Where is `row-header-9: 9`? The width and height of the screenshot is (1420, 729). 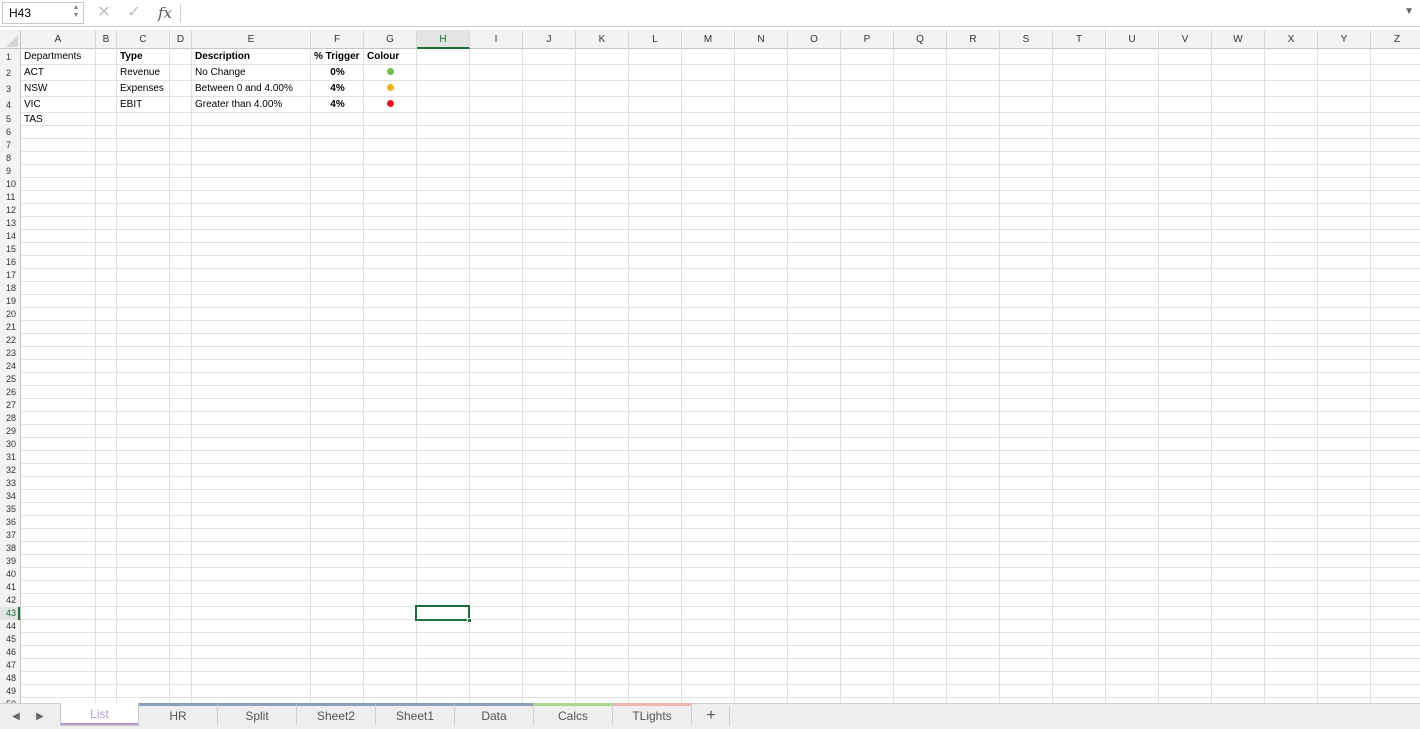
row-header-9: 9 is located at coordinates (10, 171).